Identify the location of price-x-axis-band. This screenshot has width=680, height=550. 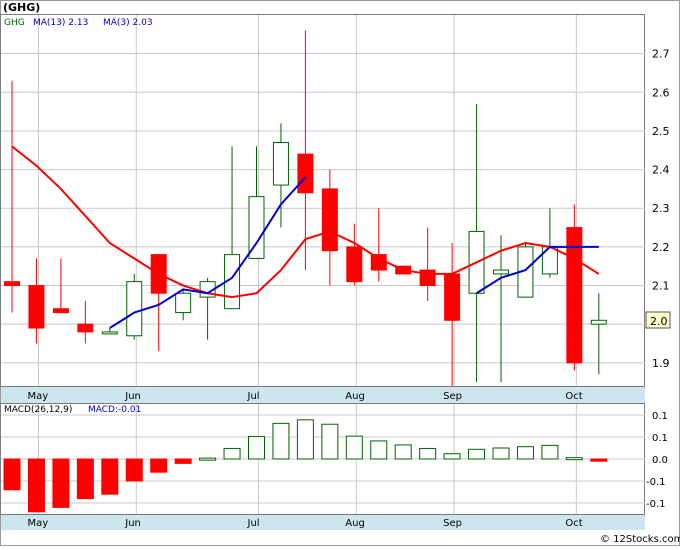
(323, 395).